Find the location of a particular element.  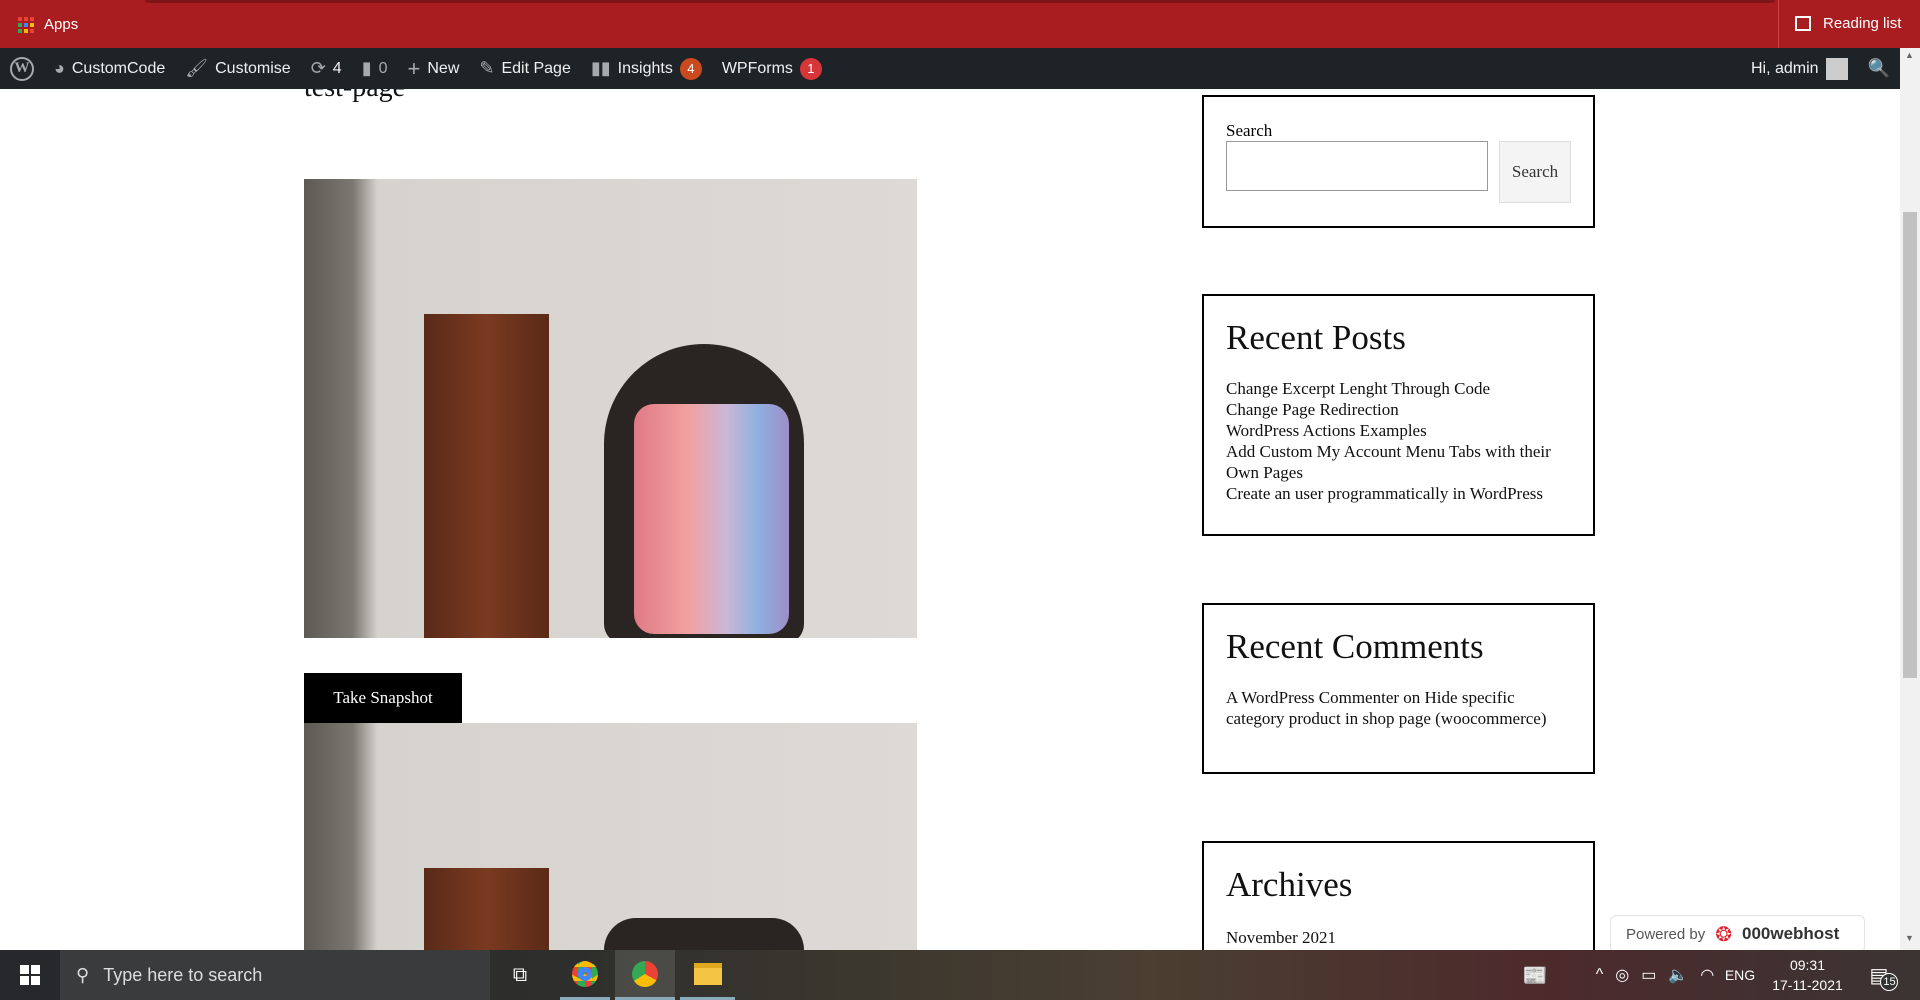

insights-label: Insights is located at coordinates (645, 68).